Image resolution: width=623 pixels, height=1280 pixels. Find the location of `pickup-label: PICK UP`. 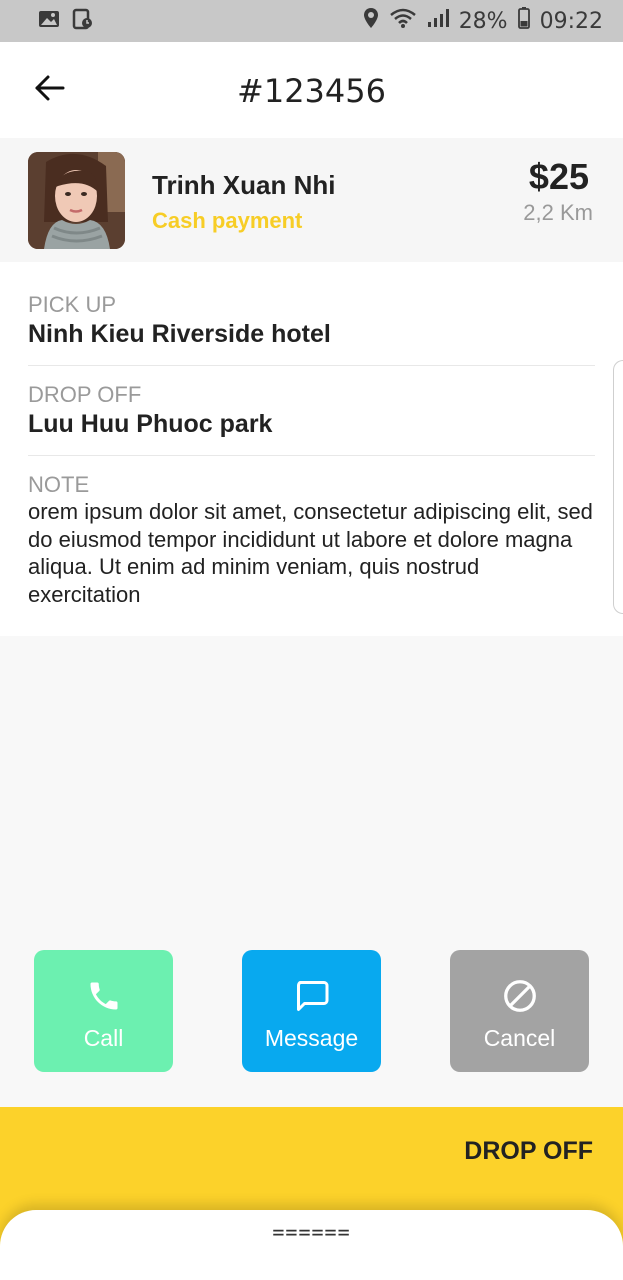

pickup-label: PICK UP is located at coordinates (72, 304).